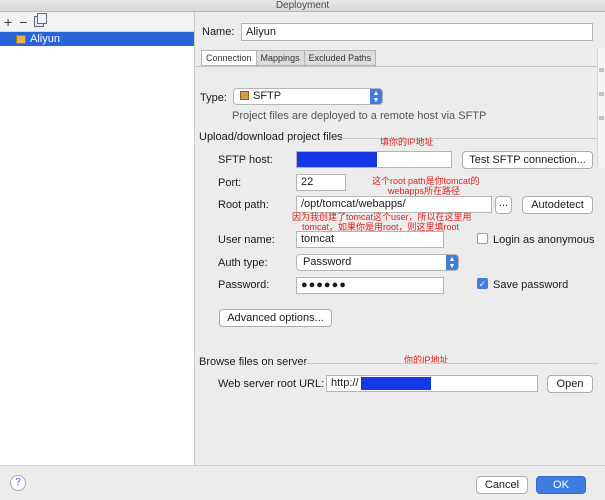  I want to click on user-name-input: tomcat, so click(370, 239).